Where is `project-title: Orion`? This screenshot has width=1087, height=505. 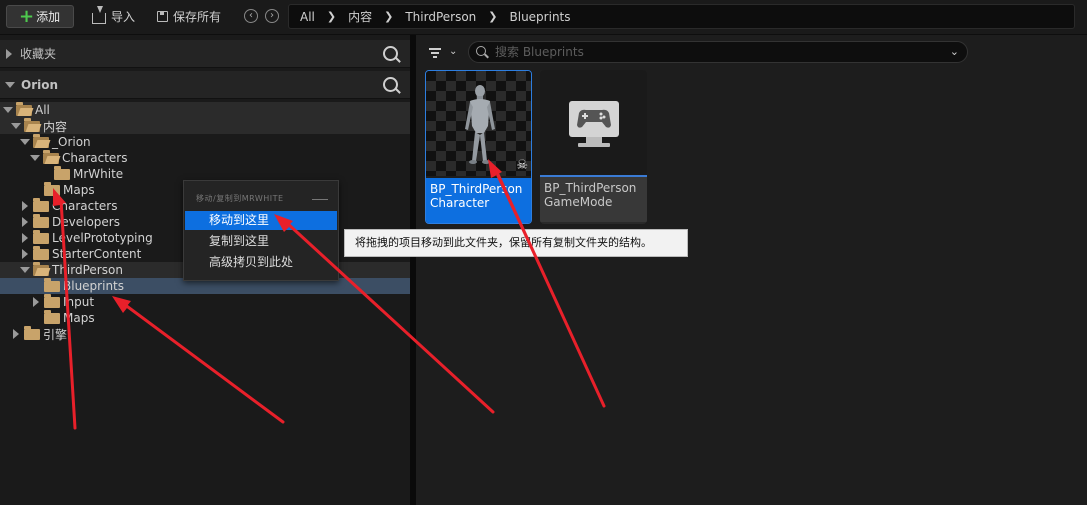
project-title: Orion is located at coordinates (40, 84).